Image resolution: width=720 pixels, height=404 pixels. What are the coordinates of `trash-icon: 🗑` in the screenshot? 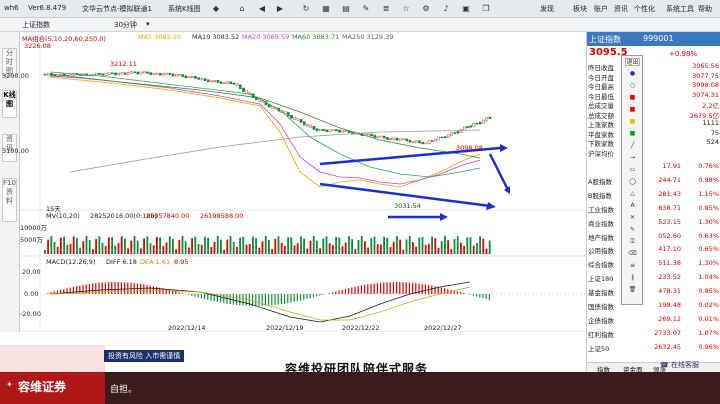 It's located at (632, 290).